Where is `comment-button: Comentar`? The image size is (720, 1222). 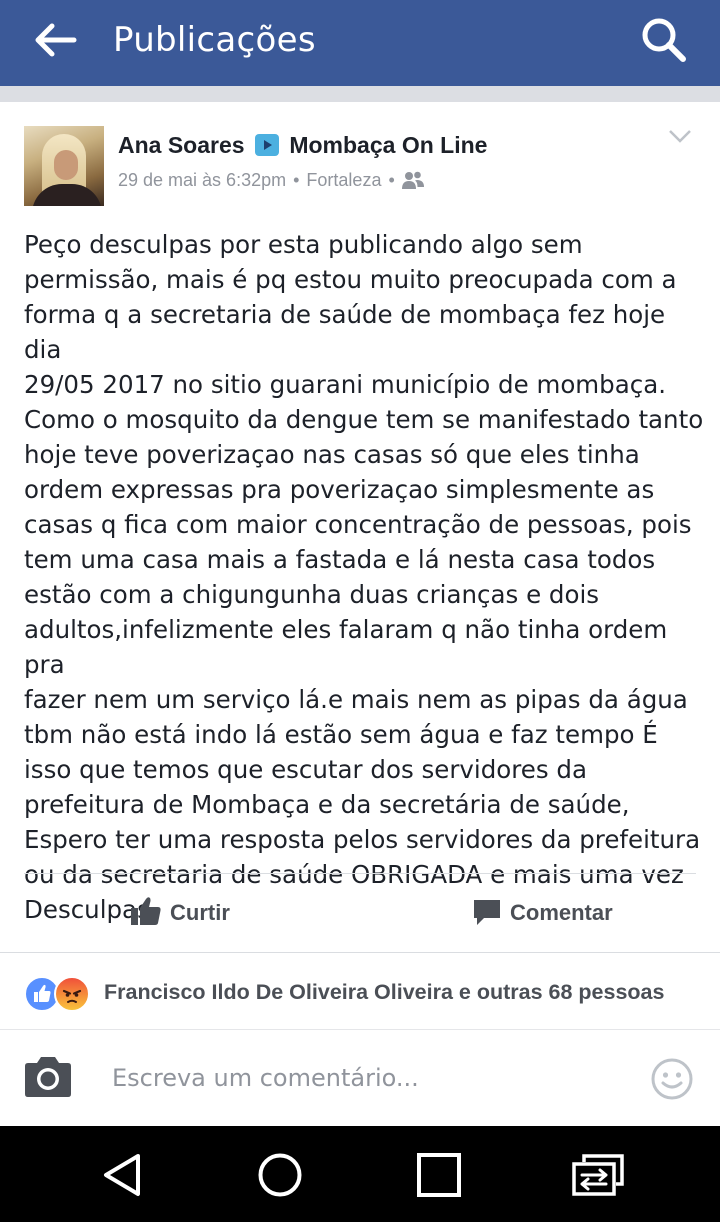
comment-button: Comentar is located at coordinates (542, 913).